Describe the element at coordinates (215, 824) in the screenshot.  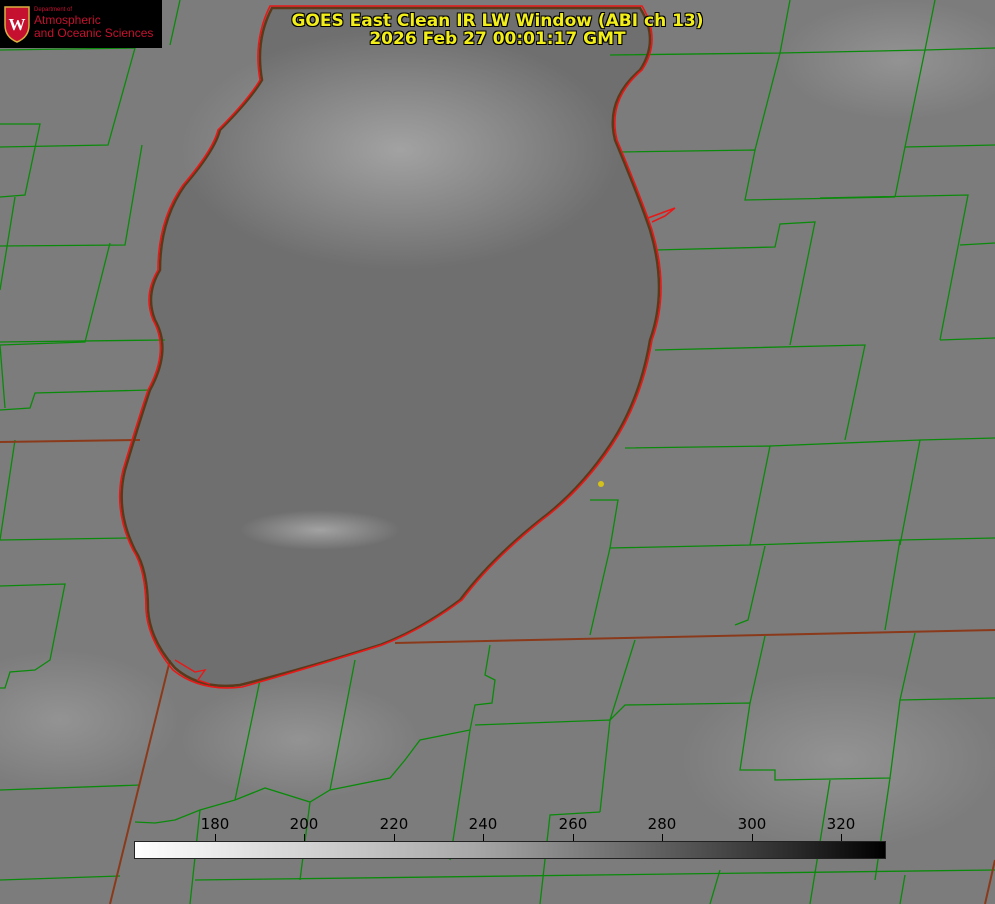
I see `colorbar-tick-label: 180` at that location.